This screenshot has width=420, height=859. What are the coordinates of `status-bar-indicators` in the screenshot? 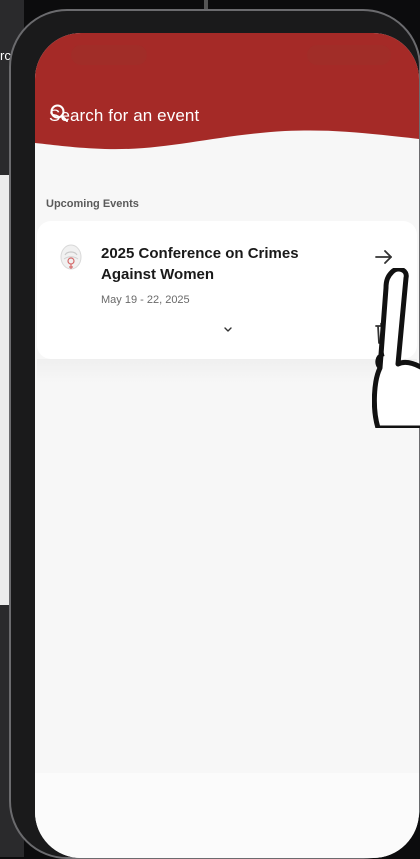 It's located at (349, 55).